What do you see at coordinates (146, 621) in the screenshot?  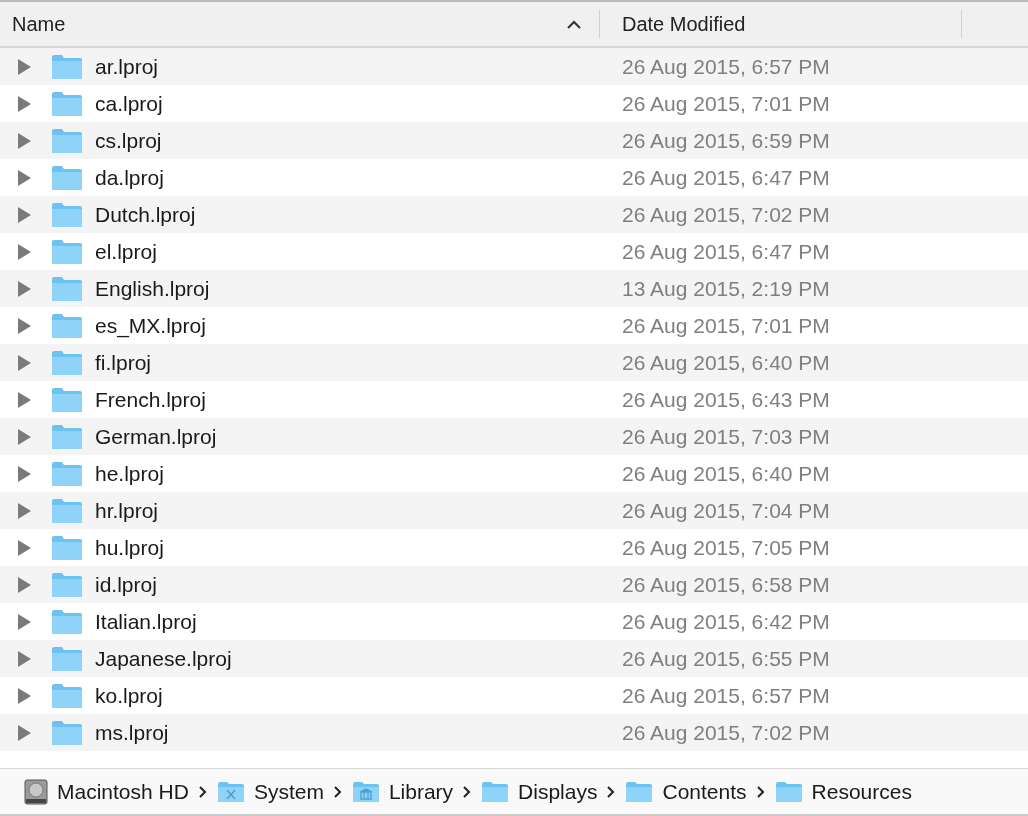 I see `file-name: Italian.lproj` at bounding box center [146, 621].